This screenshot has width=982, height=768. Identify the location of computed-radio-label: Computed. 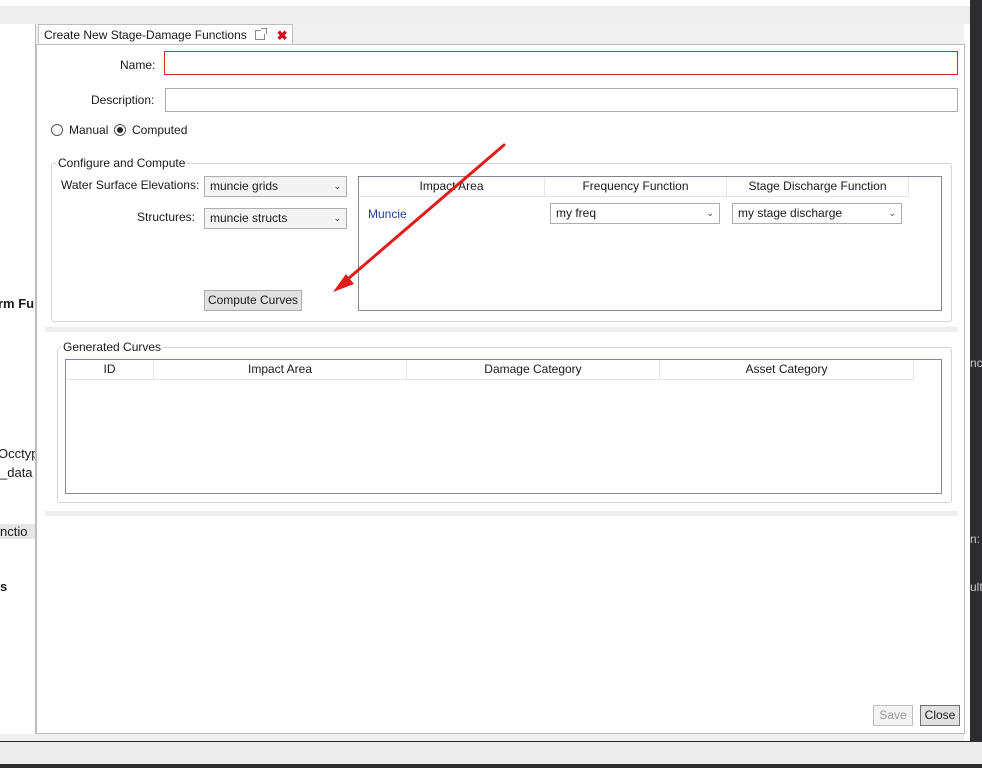
(159, 130).